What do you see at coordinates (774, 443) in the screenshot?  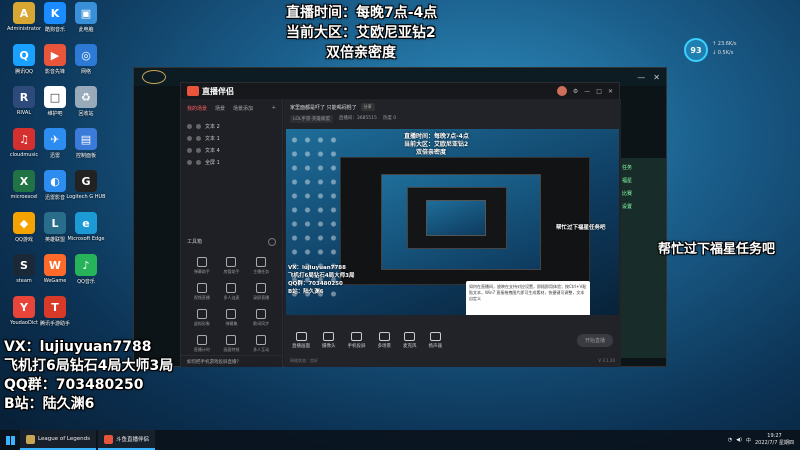 I see `clock-date: 2022/7/7 星期四` at bounding box center [774, 443].